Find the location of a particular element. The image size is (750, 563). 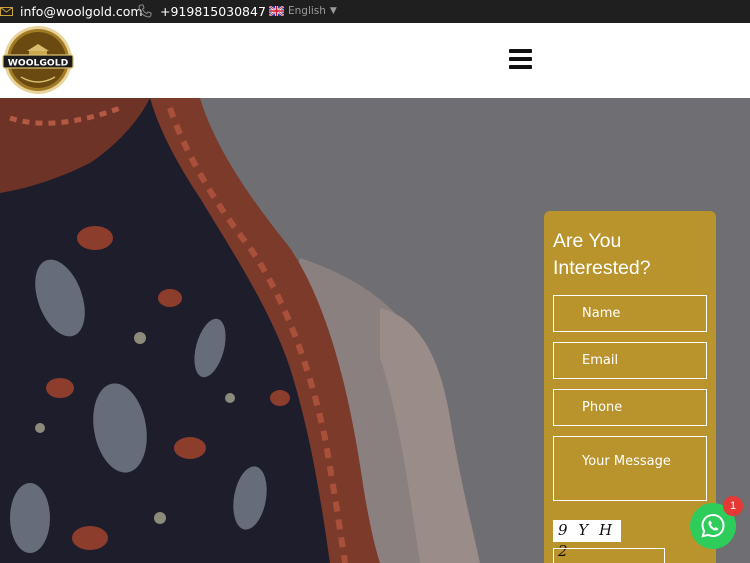

form-title-line2: Interested? is located at coordinates (602, 268).